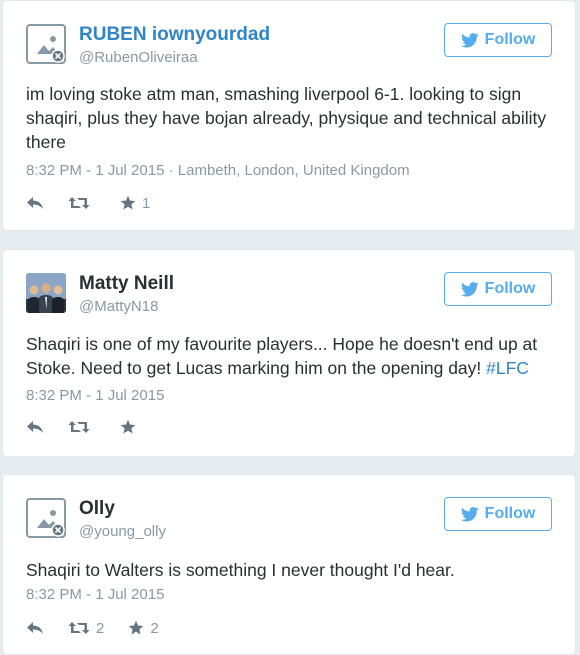 The width and height of the screenshot is (580, 655). Describe the element at coordinates (138, 57) in the screenshot. I see `user-handle: @RubenOliveiraa` at that location.